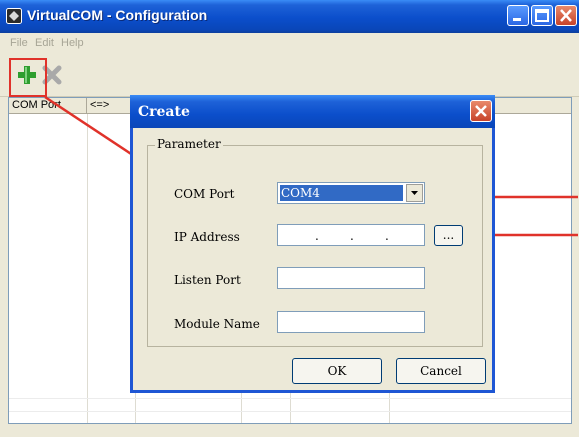 The width and height of the screenshot is (579, 437). Describe the element at coordinates (111, 106) in the screenshot. I see `column-header-direction: <=>` at that location.